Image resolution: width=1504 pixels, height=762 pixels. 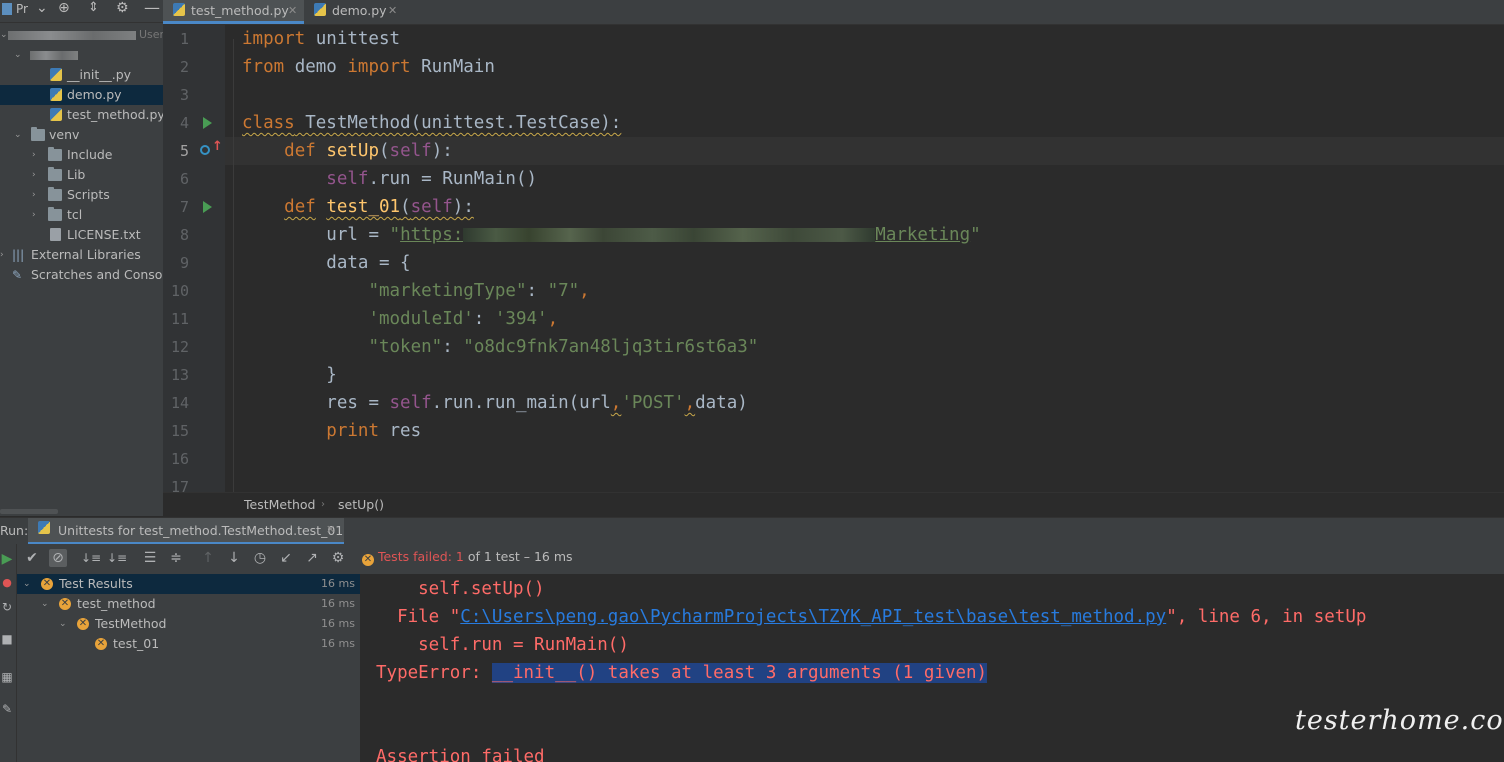 I want to click on code-text: }, so click(x=331, y=375).